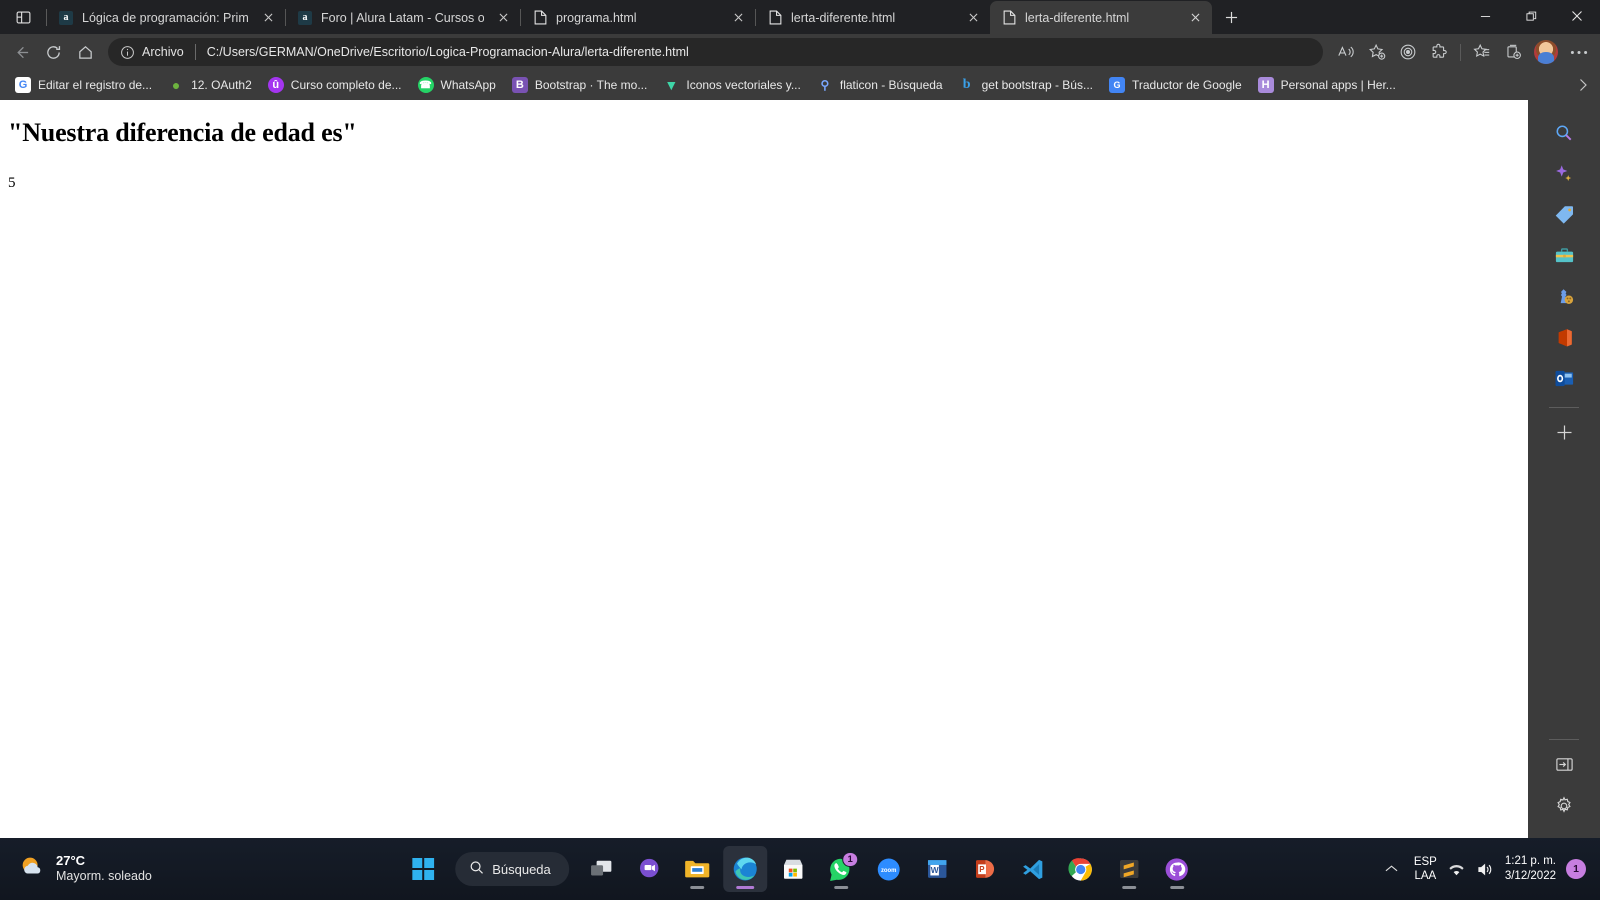 The image size is (1600, 900). What do you see at coordinates (1530, 869) in the screenshot?
I see `clock: 1:21 p. m. 3/12/2022` at bounding box center [1530, 869].